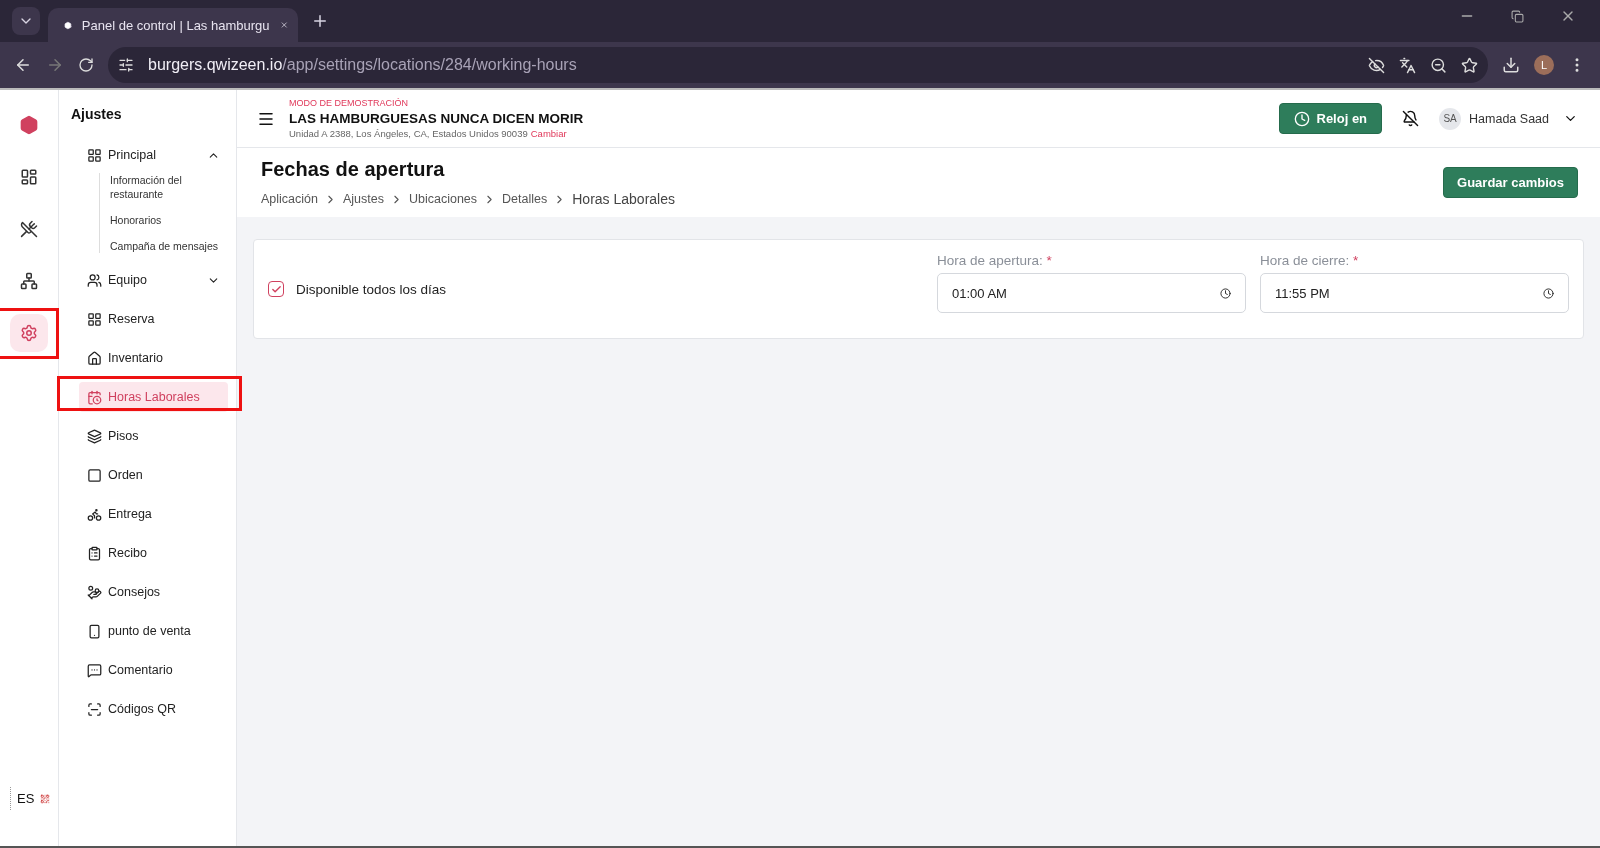 The image size is (1600, 848). Describe the element at coordinates (1544, 65) in the screenshot. I see `profile-avatar: L` at that location.